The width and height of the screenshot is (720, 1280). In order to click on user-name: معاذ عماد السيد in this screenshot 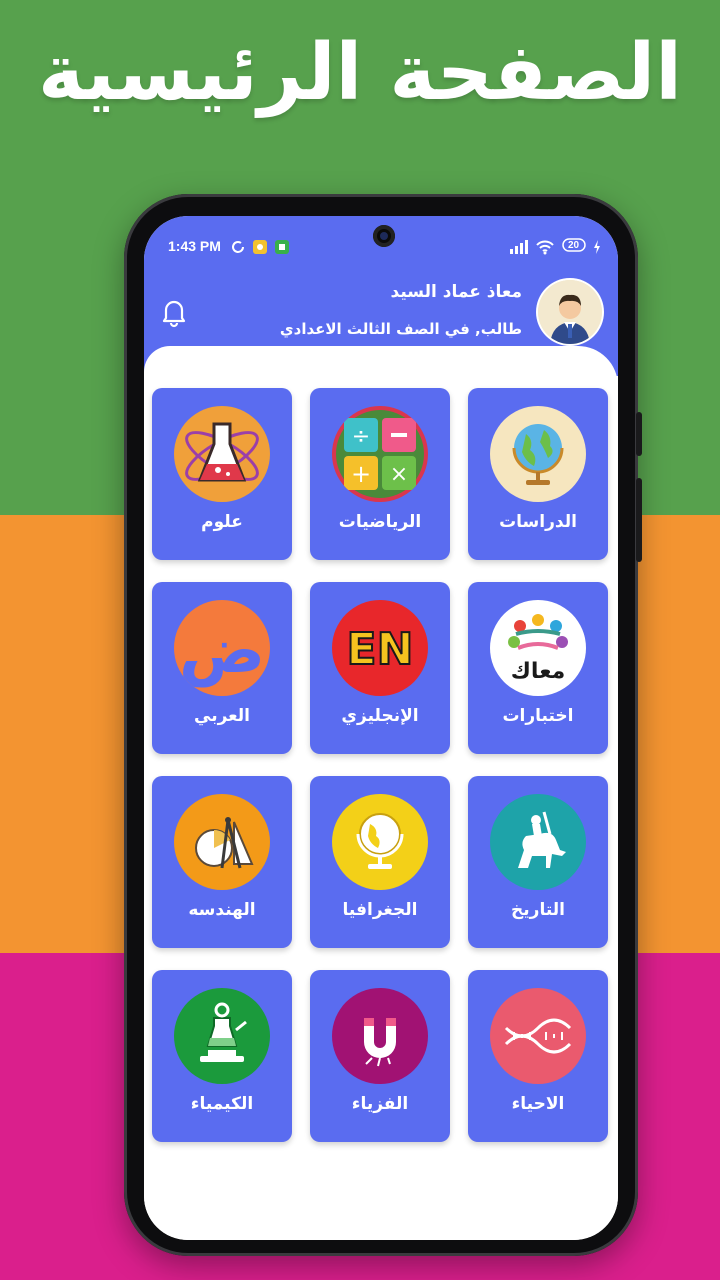, I will do `click(456, 292)`.